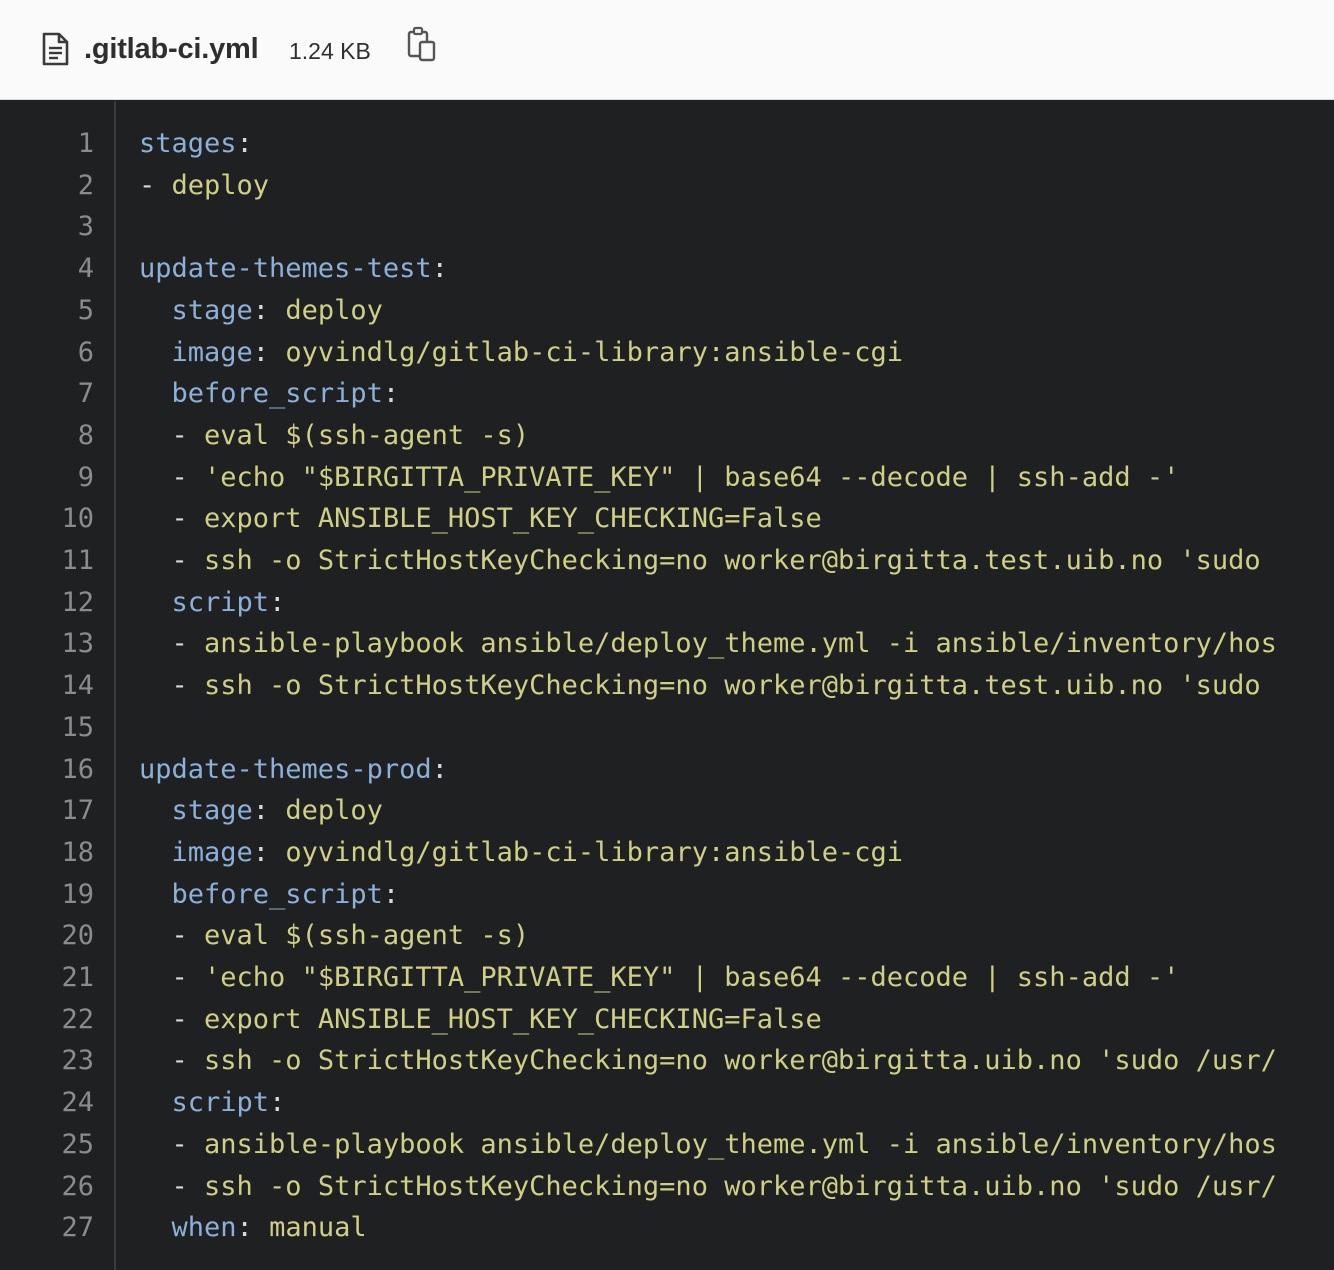 Image resolution: width=1334 pixels, height=1270 pixels. Describe the element at coordinates (47, 936) in the screenshot. I see `line-number: 20` at that location.